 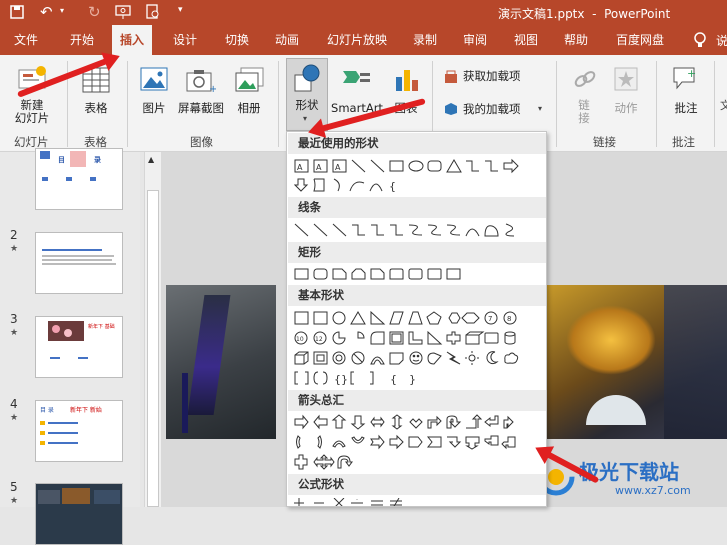 I want to click on picture-button: 图片, so click(x=154, y=94).